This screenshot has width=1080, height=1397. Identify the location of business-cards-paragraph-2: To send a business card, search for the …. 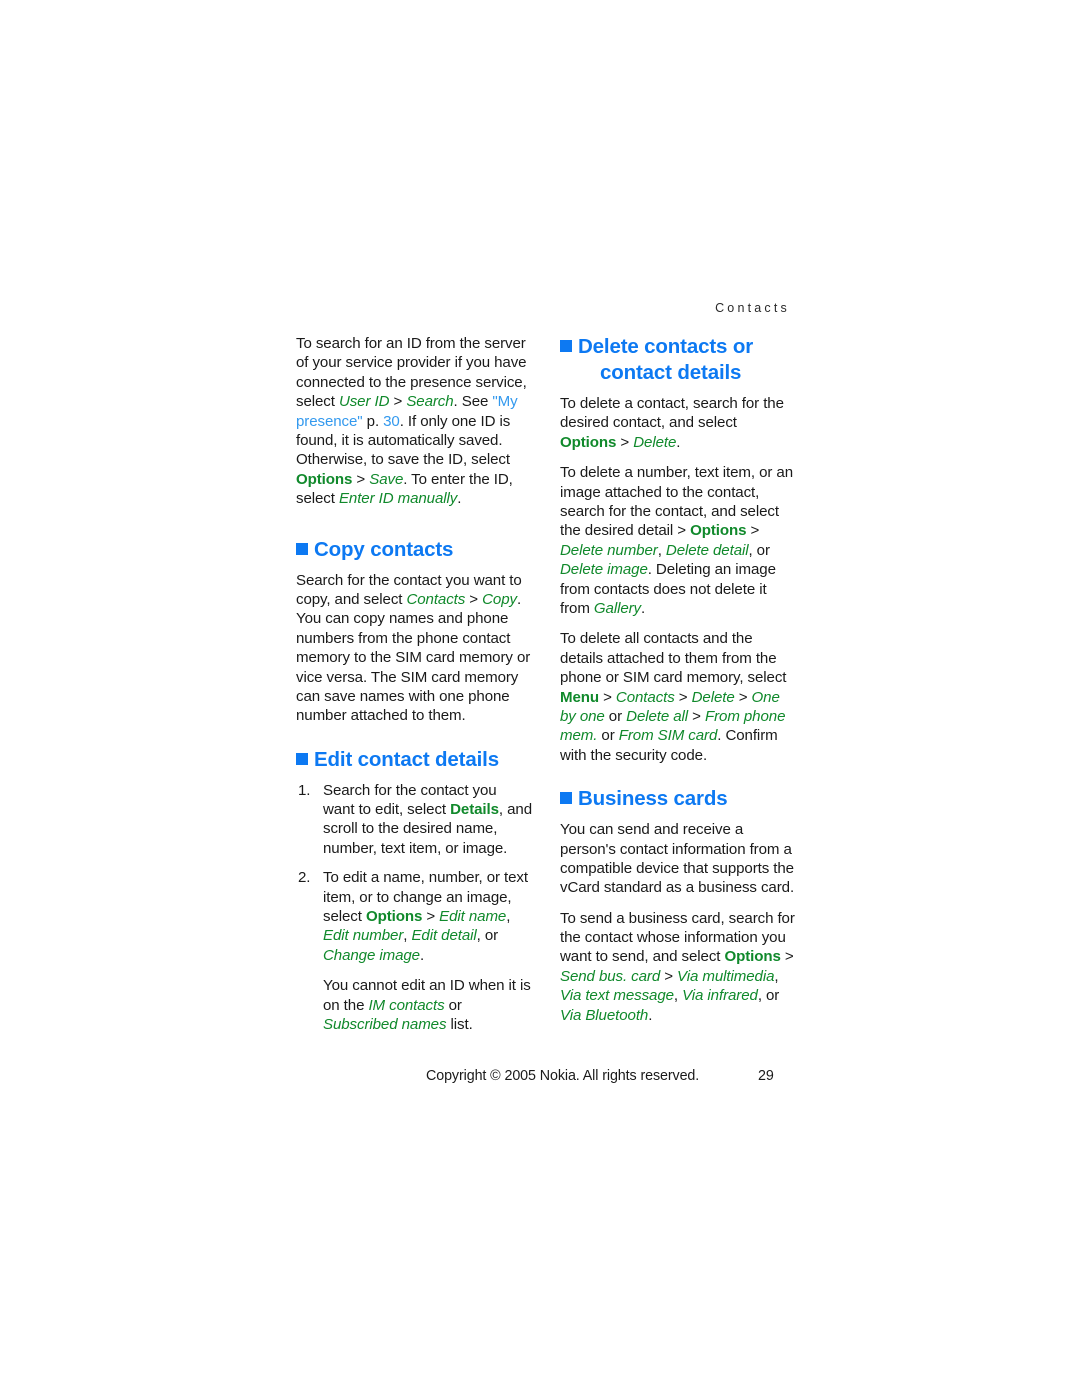
(678, 967).